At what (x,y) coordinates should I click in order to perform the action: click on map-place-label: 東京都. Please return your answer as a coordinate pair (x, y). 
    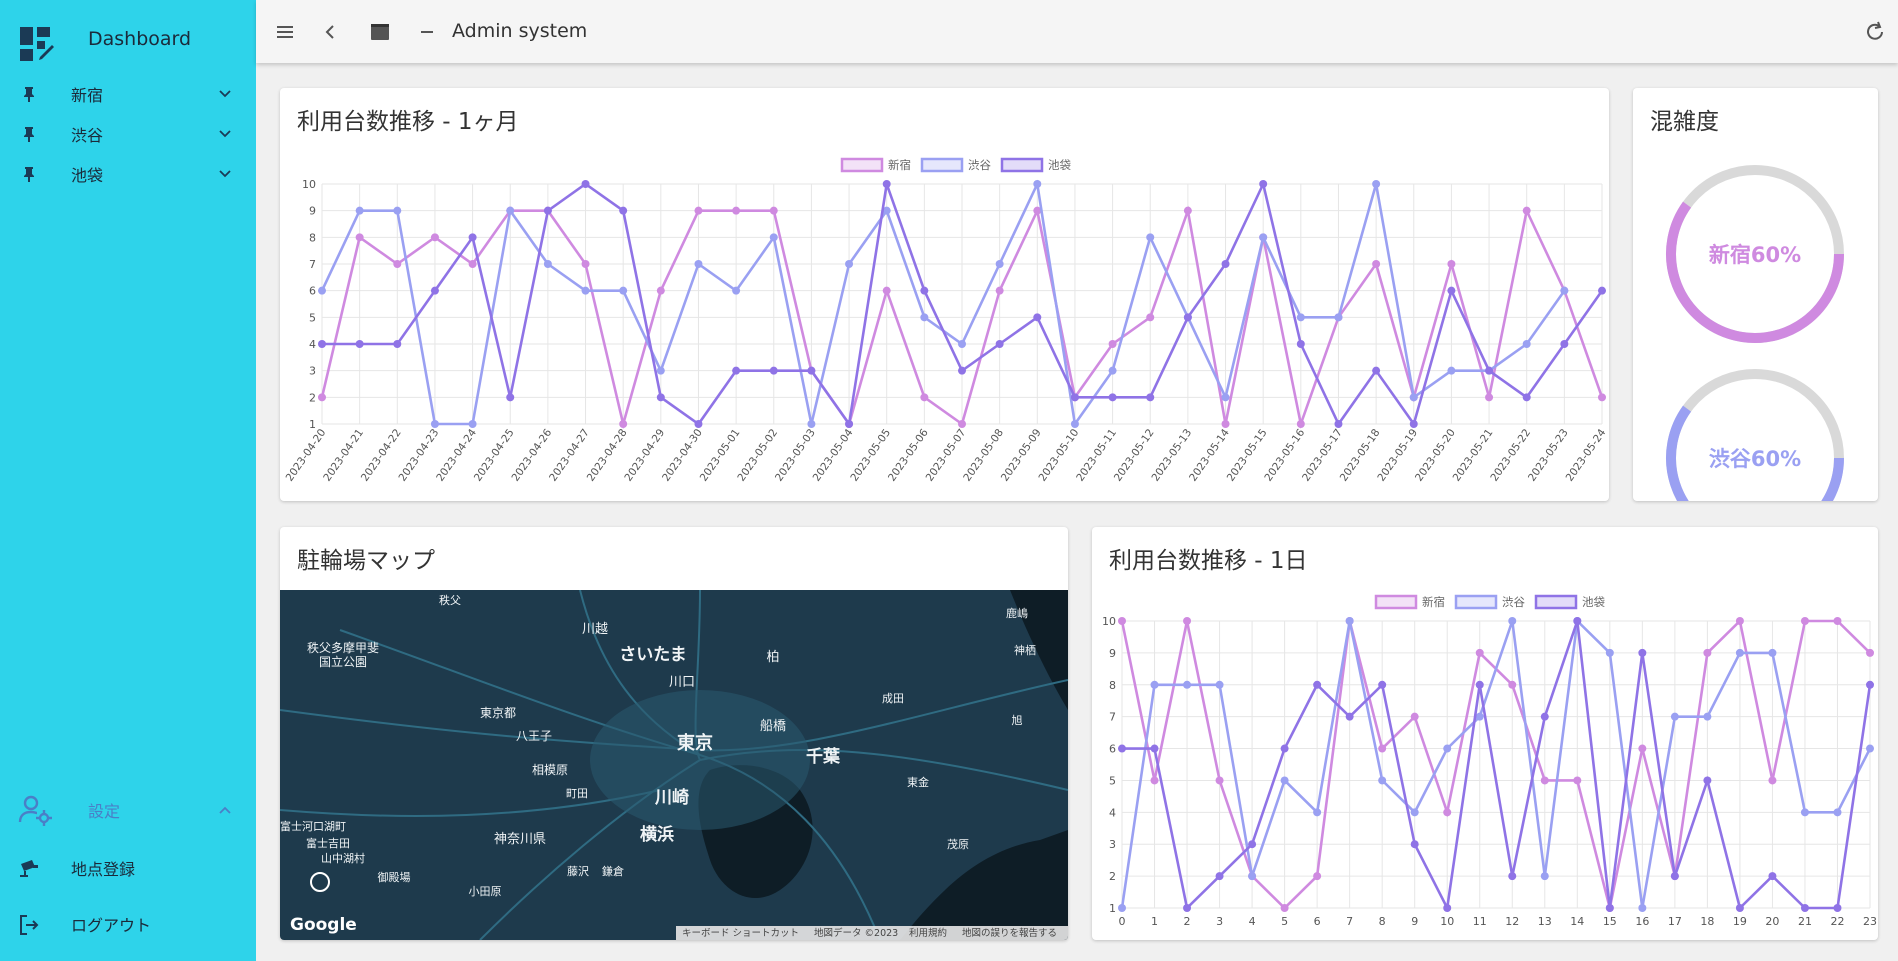
    Looking at the image, I should click on (498, 713).